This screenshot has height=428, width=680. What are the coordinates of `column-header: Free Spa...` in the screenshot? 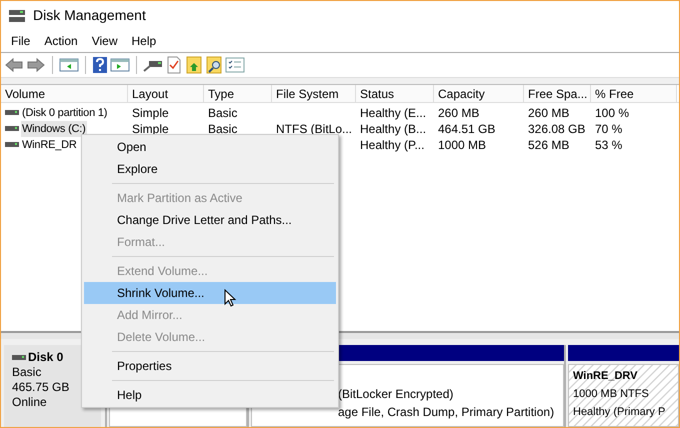 It's located at (557, 93).